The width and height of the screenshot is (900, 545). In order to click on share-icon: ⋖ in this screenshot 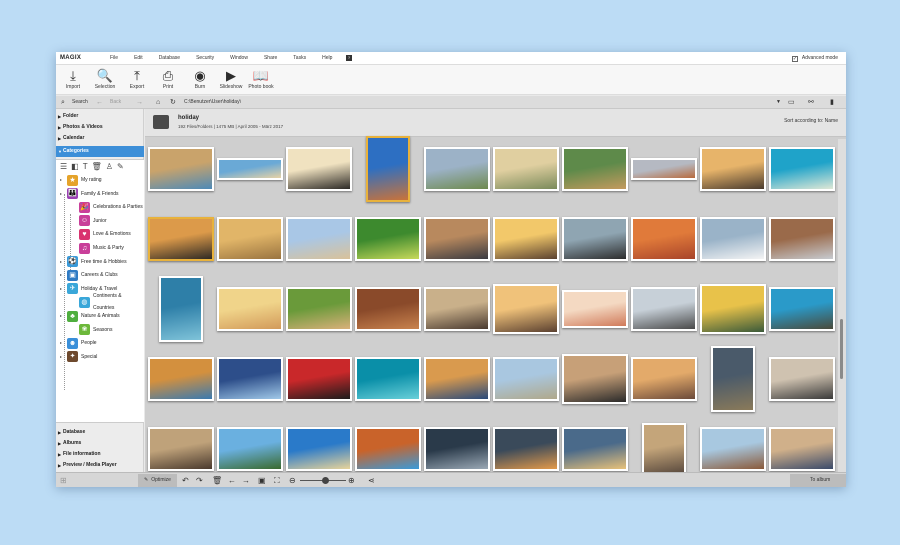, I will do `click(371, 480)`.